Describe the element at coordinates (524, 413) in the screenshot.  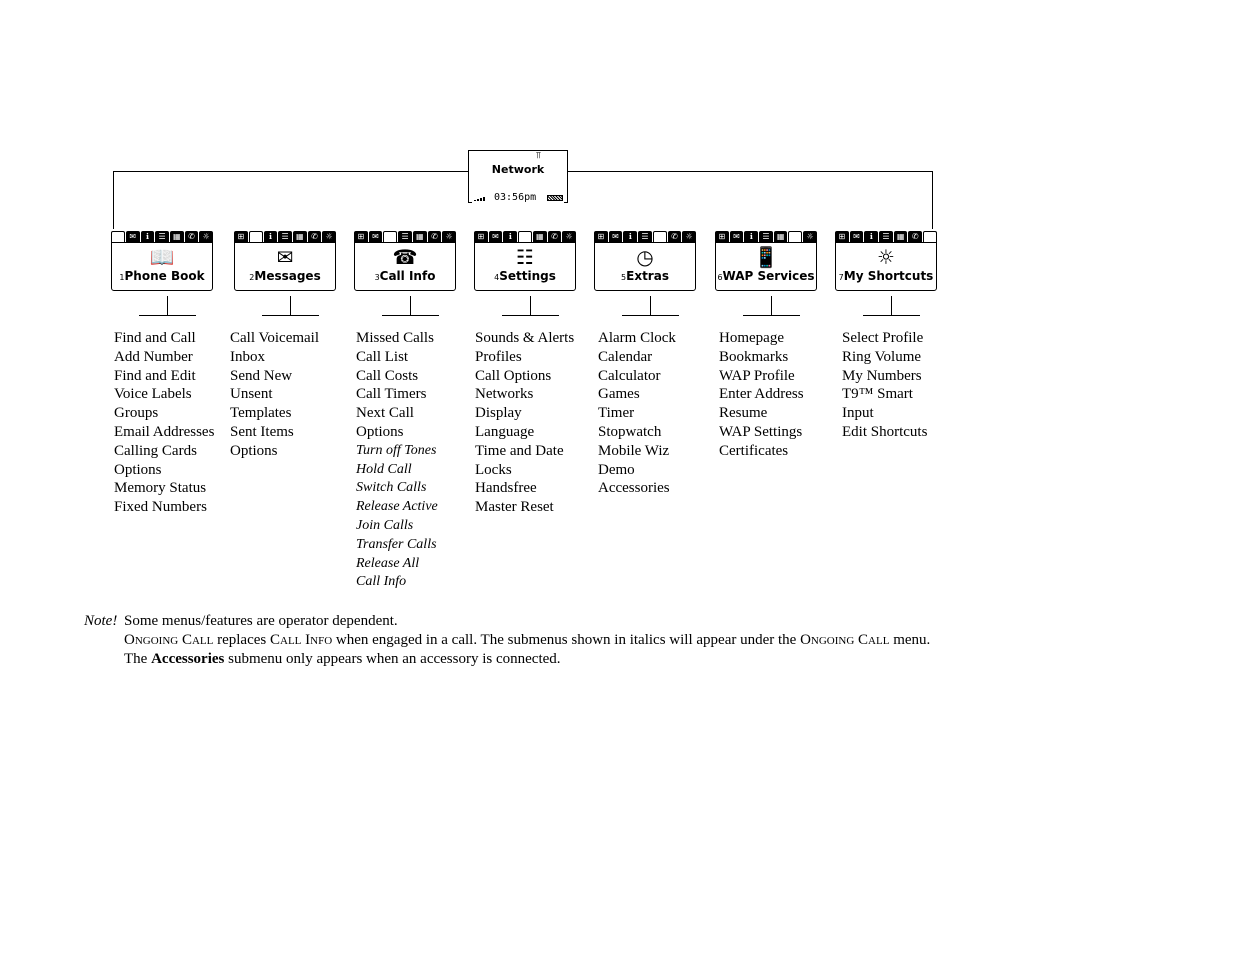
I see `submenu-item: Display` at that location.